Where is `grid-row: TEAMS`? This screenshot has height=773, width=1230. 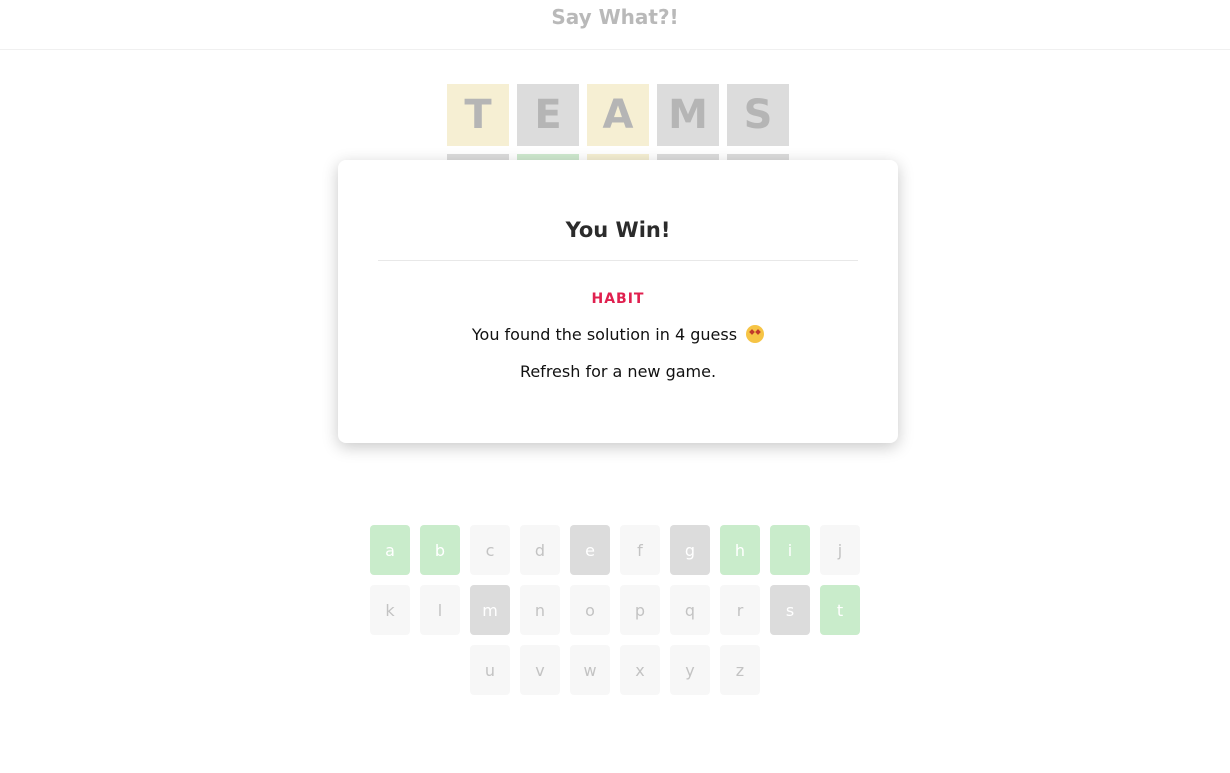
grid-row: TEAMS is located at coordinates (618, 115).